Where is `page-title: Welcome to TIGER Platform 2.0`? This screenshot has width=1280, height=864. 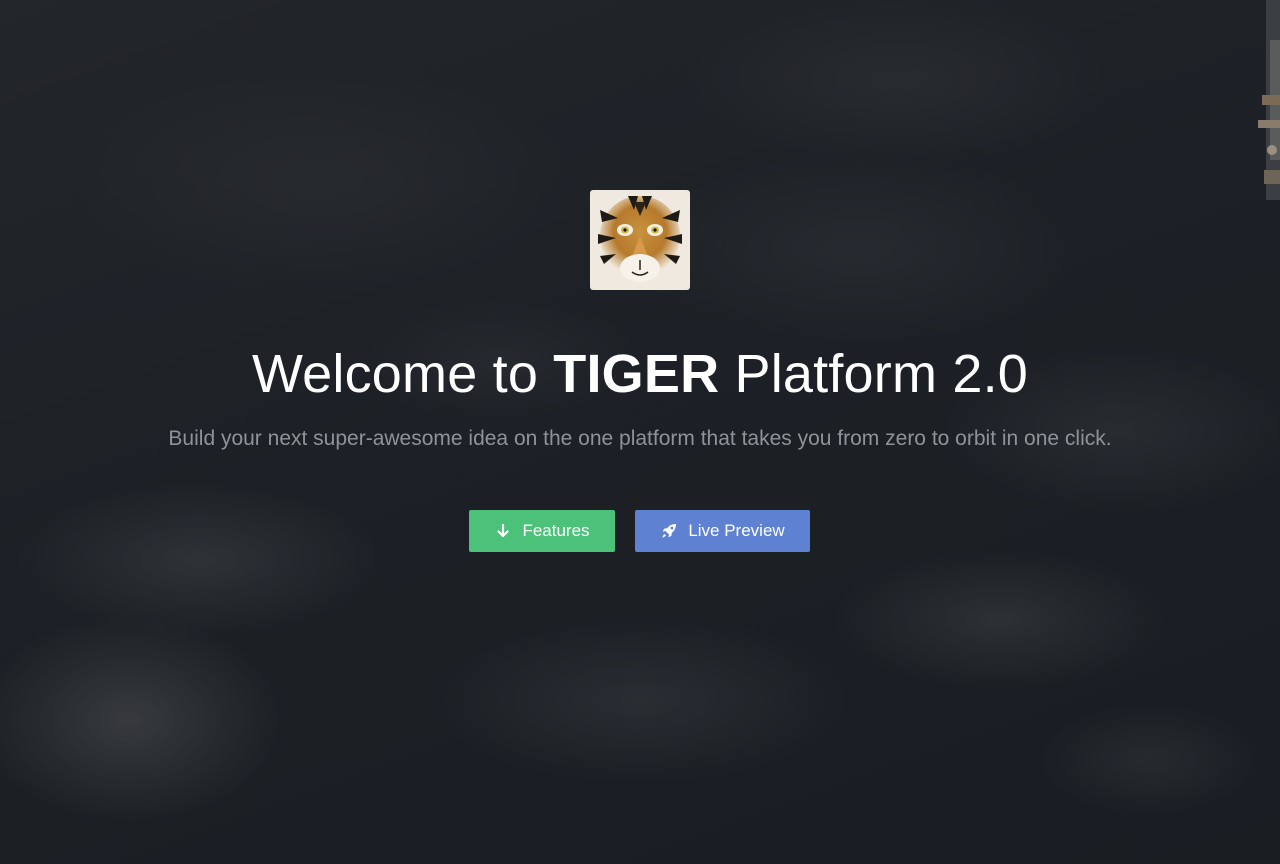
page-title: Welcome to TIGER Platform 2.0 is located at coordinates (640, 374).